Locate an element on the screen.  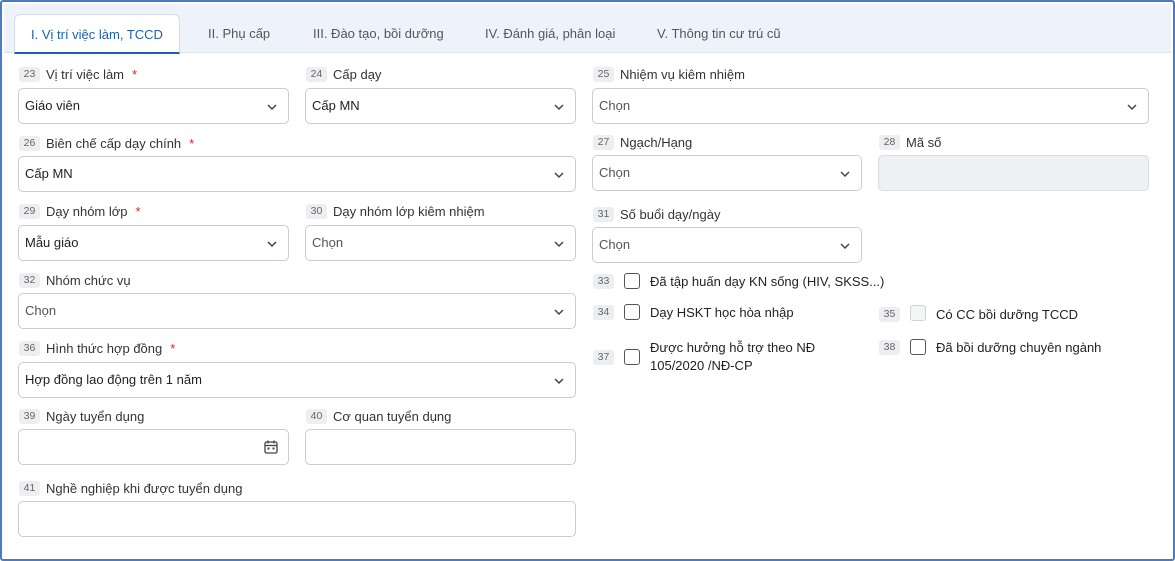
bien-che-cap-day-chinh-select: Cấp MN is located at coordinates (297, 174).